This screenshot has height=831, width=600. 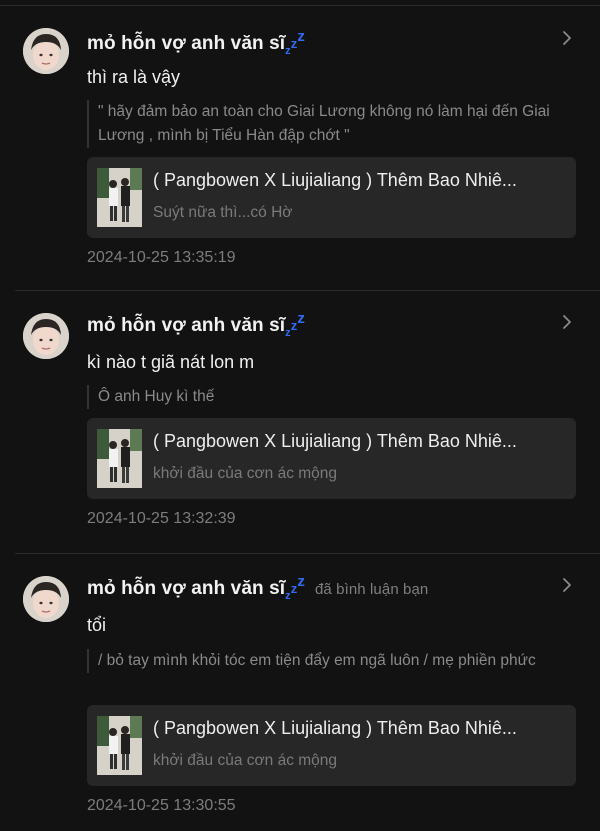 I want to click on action-text: đã bình luận bạn, so click(x=371, y=589).